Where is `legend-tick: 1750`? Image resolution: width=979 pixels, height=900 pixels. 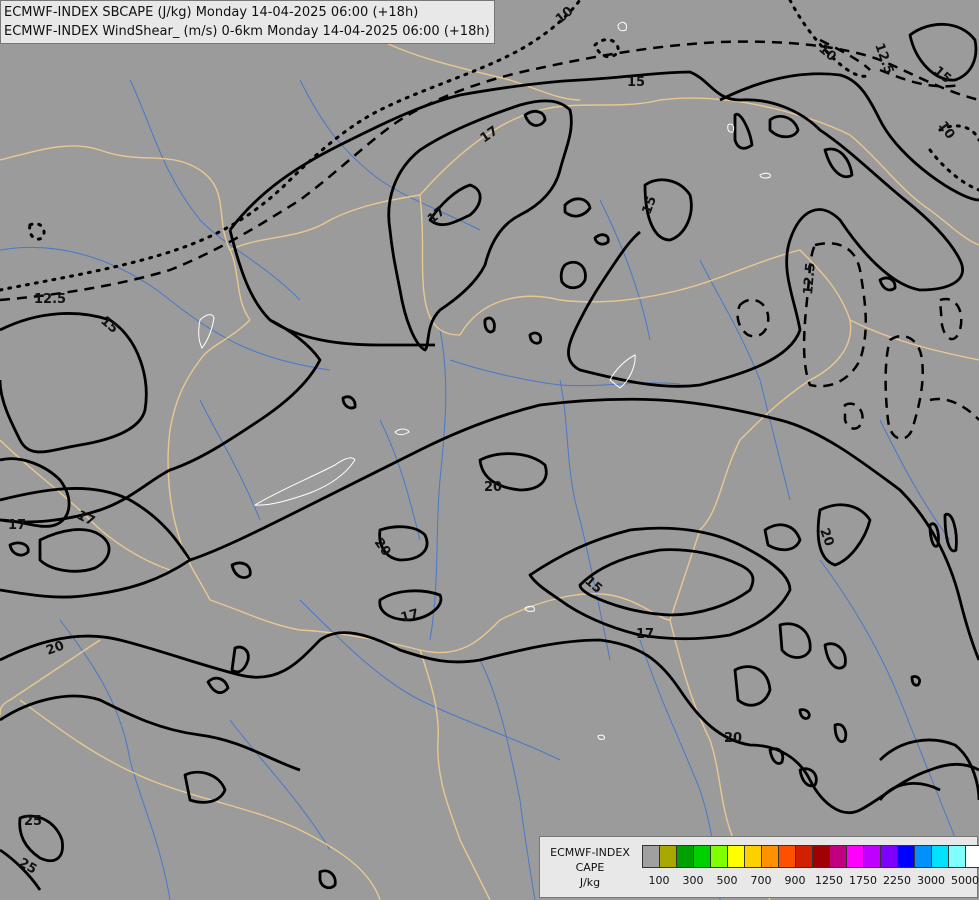
legend-tick: 1750 is located at coordinates (863, 880).